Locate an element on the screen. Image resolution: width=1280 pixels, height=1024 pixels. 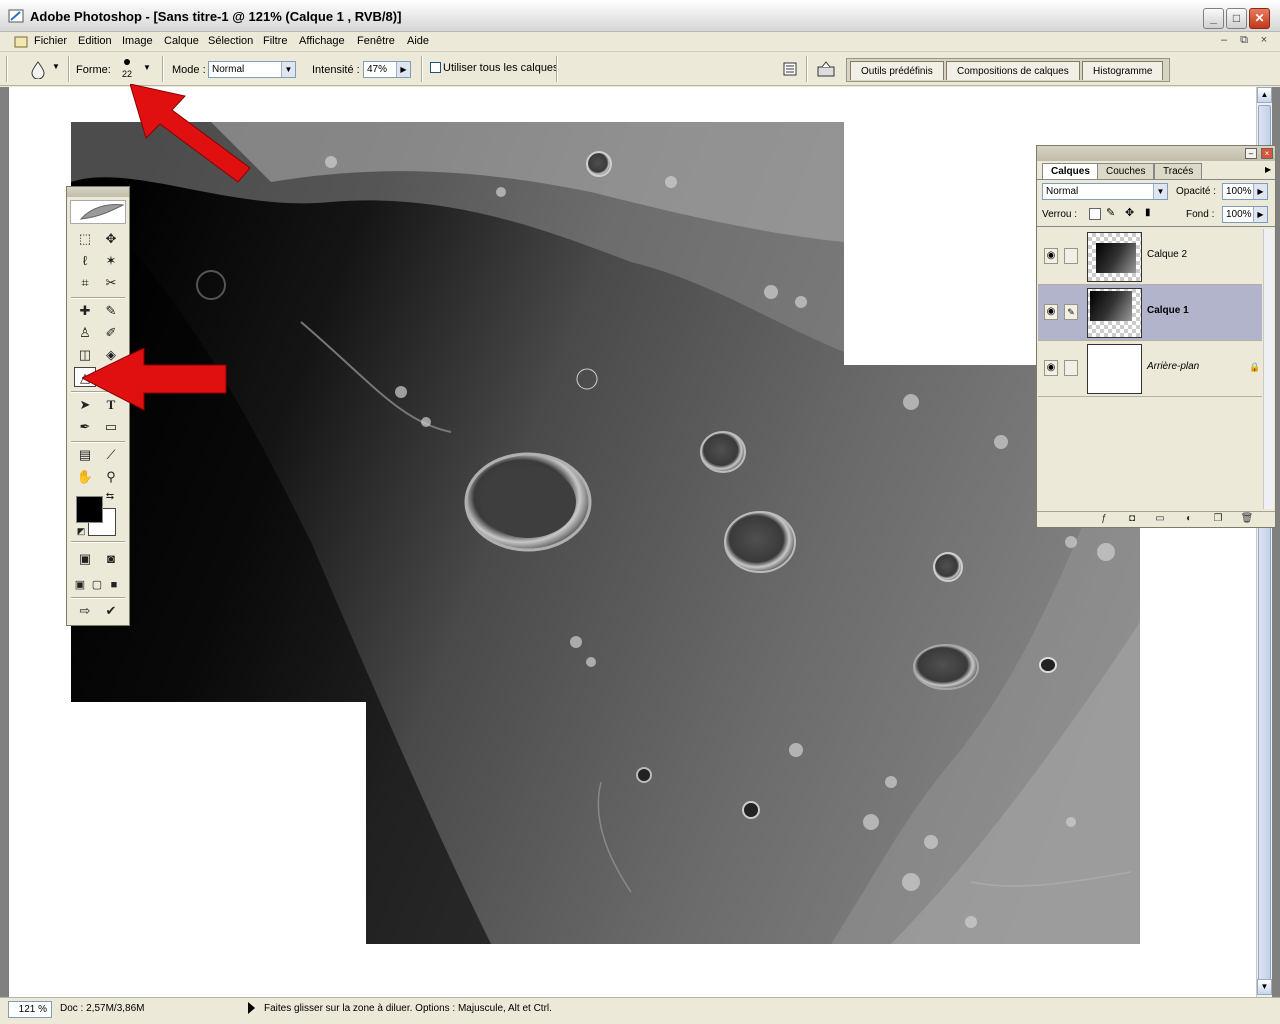
tab-outils-predefinis: Outils prédéfinis is located at coordinates (897, 70).